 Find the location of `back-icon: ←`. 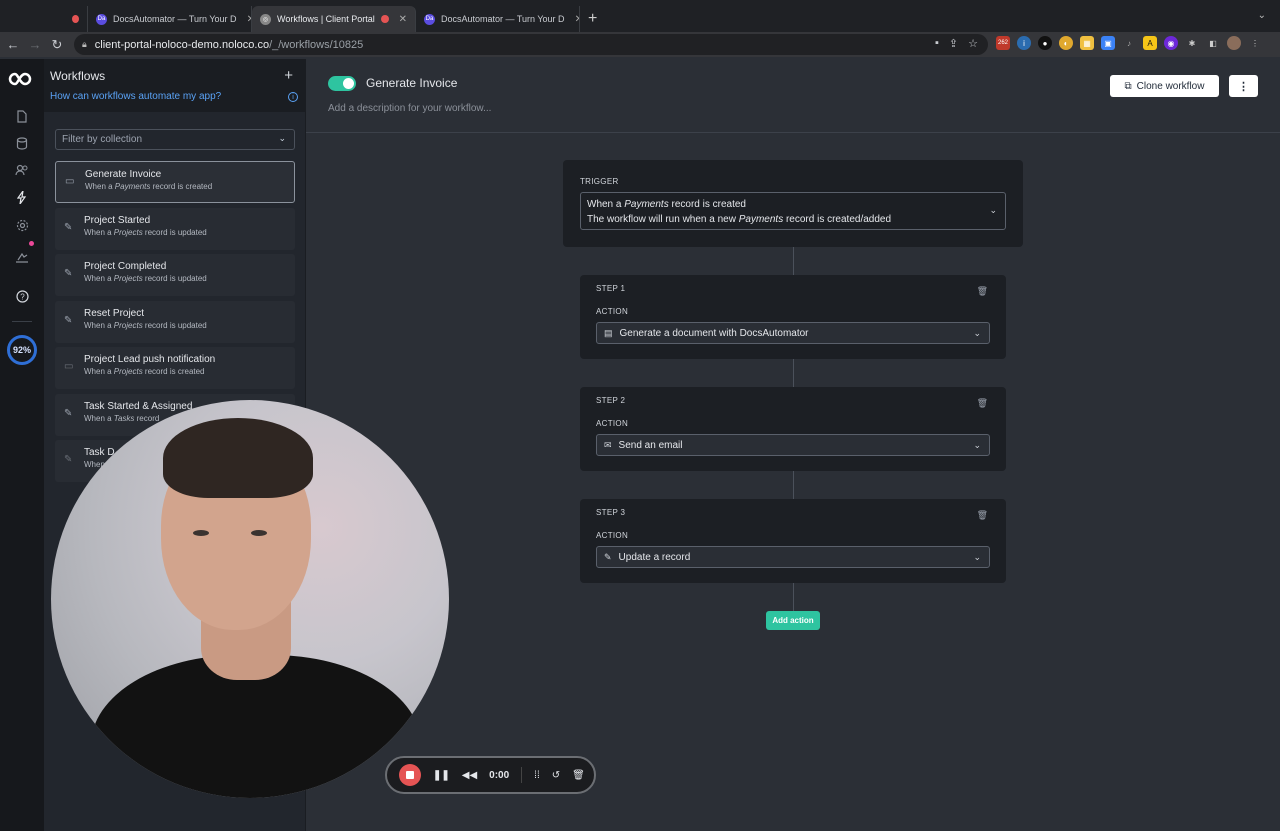

back-icon: ← is located at coordinates (13, 44).